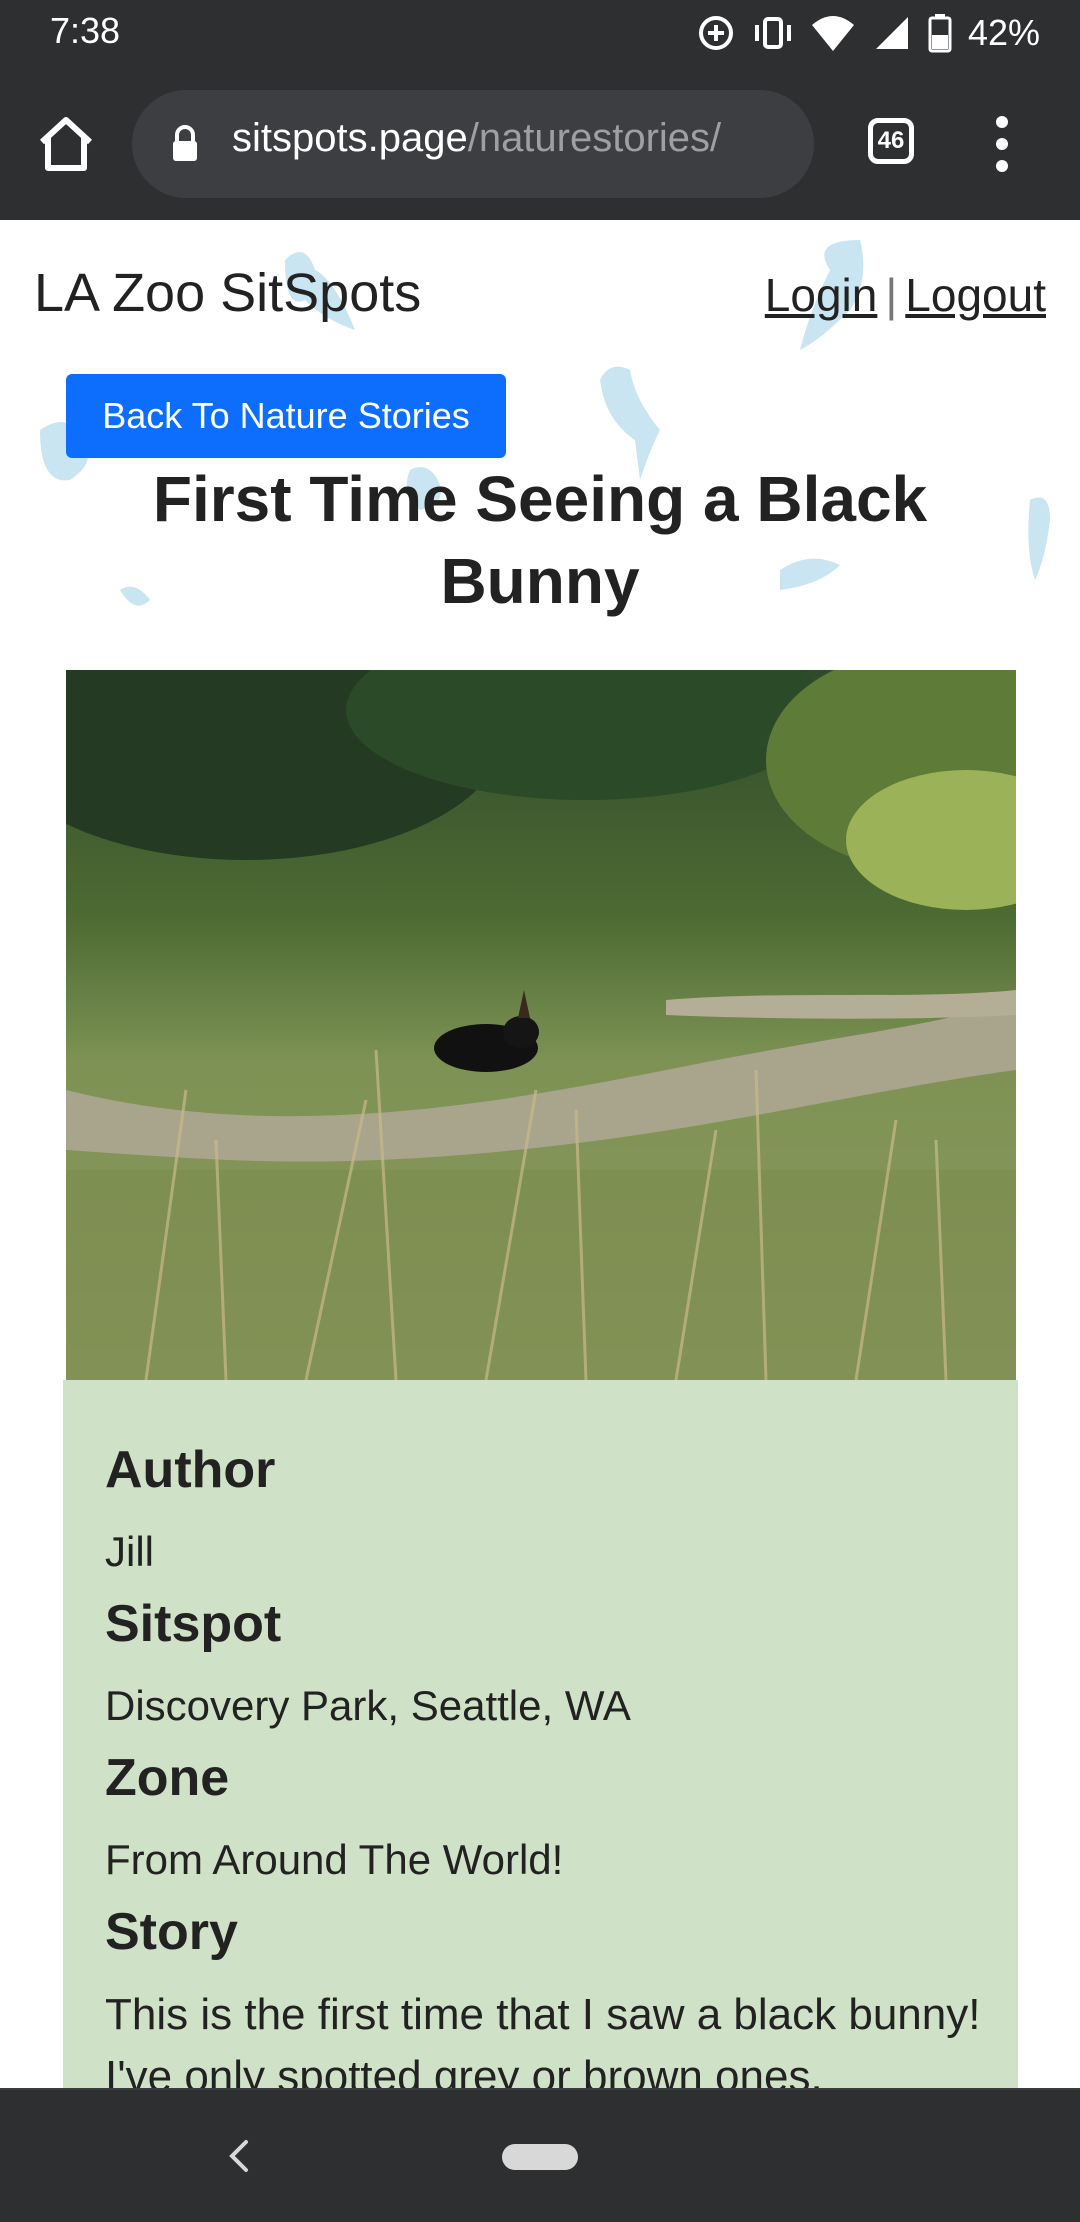  I want to click on url-text: sitspots.page/naturestories/, so click(476, 138).